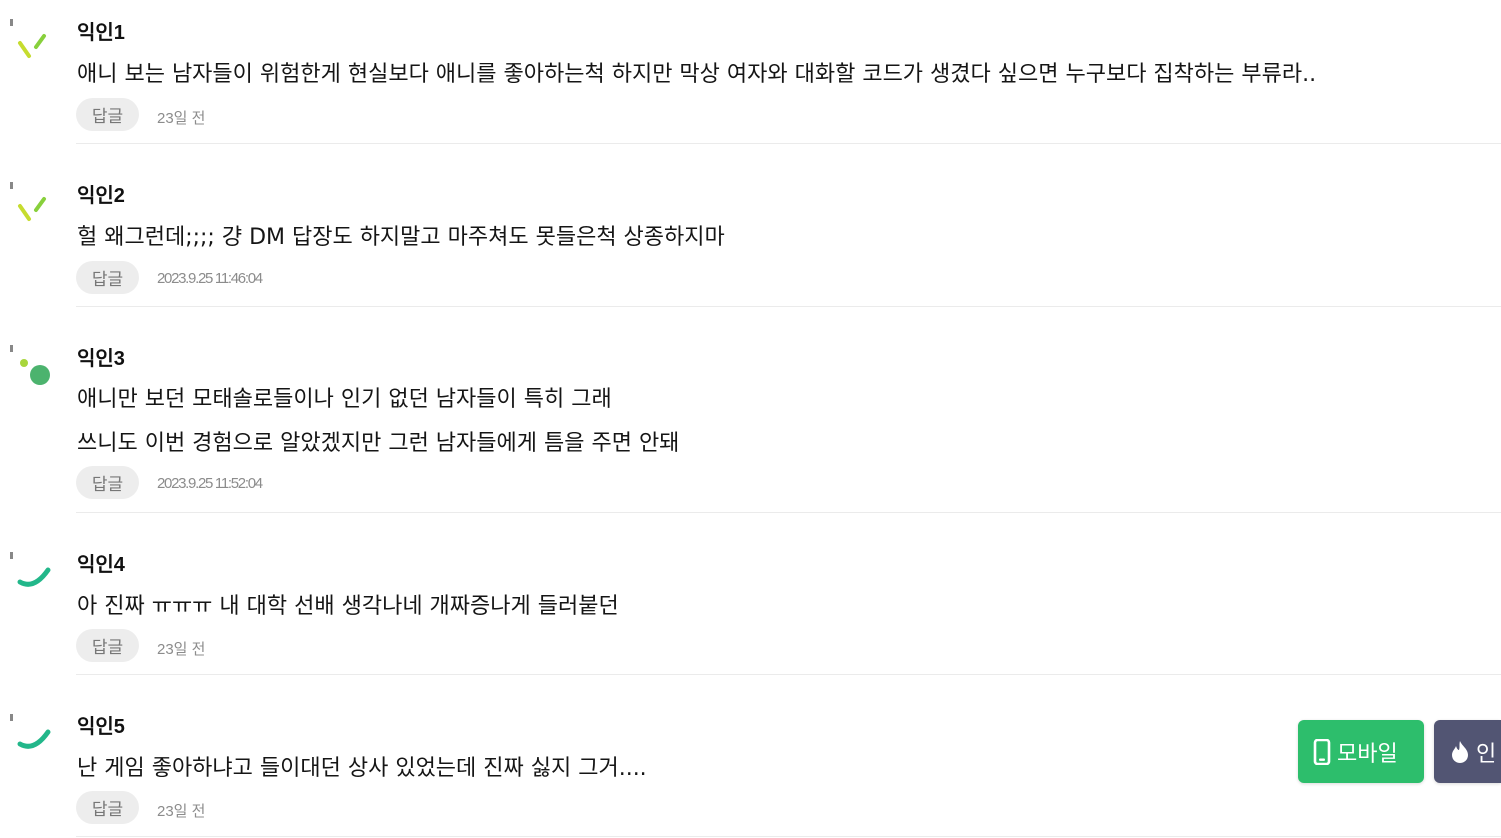 Image resolution: width=1501 pixels, height=838 pixels. I want to click on flame-icon, so click(1460, 751).